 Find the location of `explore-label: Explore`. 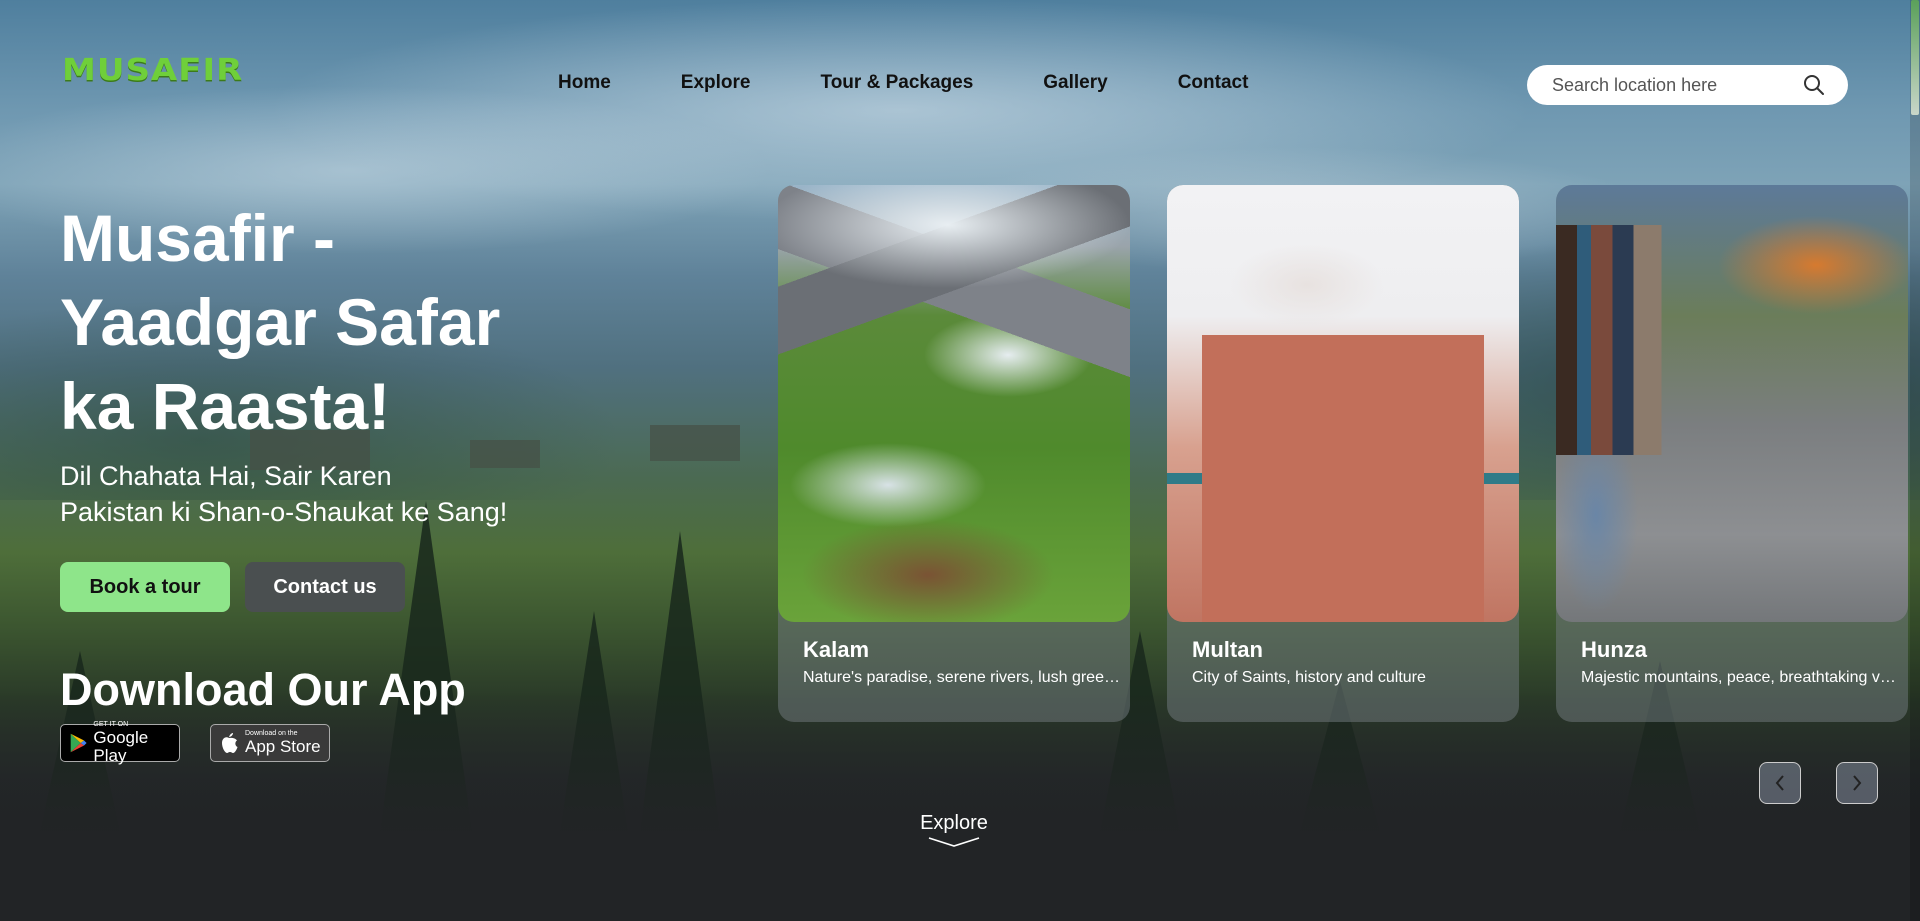

explore-label: Explore is located at coordinates (954, 823).